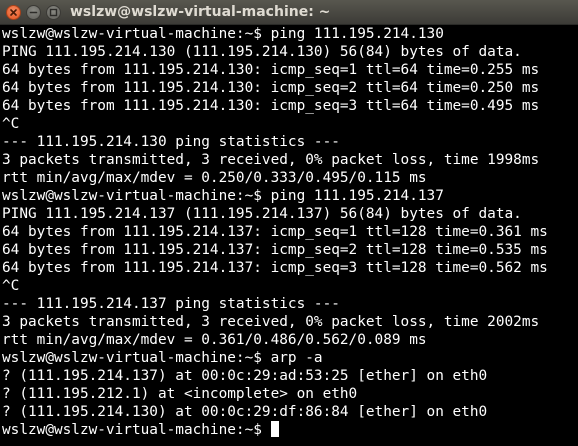  What do you see at coordinates (200, 12) in the screenshot?
I see `window-title: wslzw@wslzw-virtual-machine: ~` at bounding box center [200, 12].